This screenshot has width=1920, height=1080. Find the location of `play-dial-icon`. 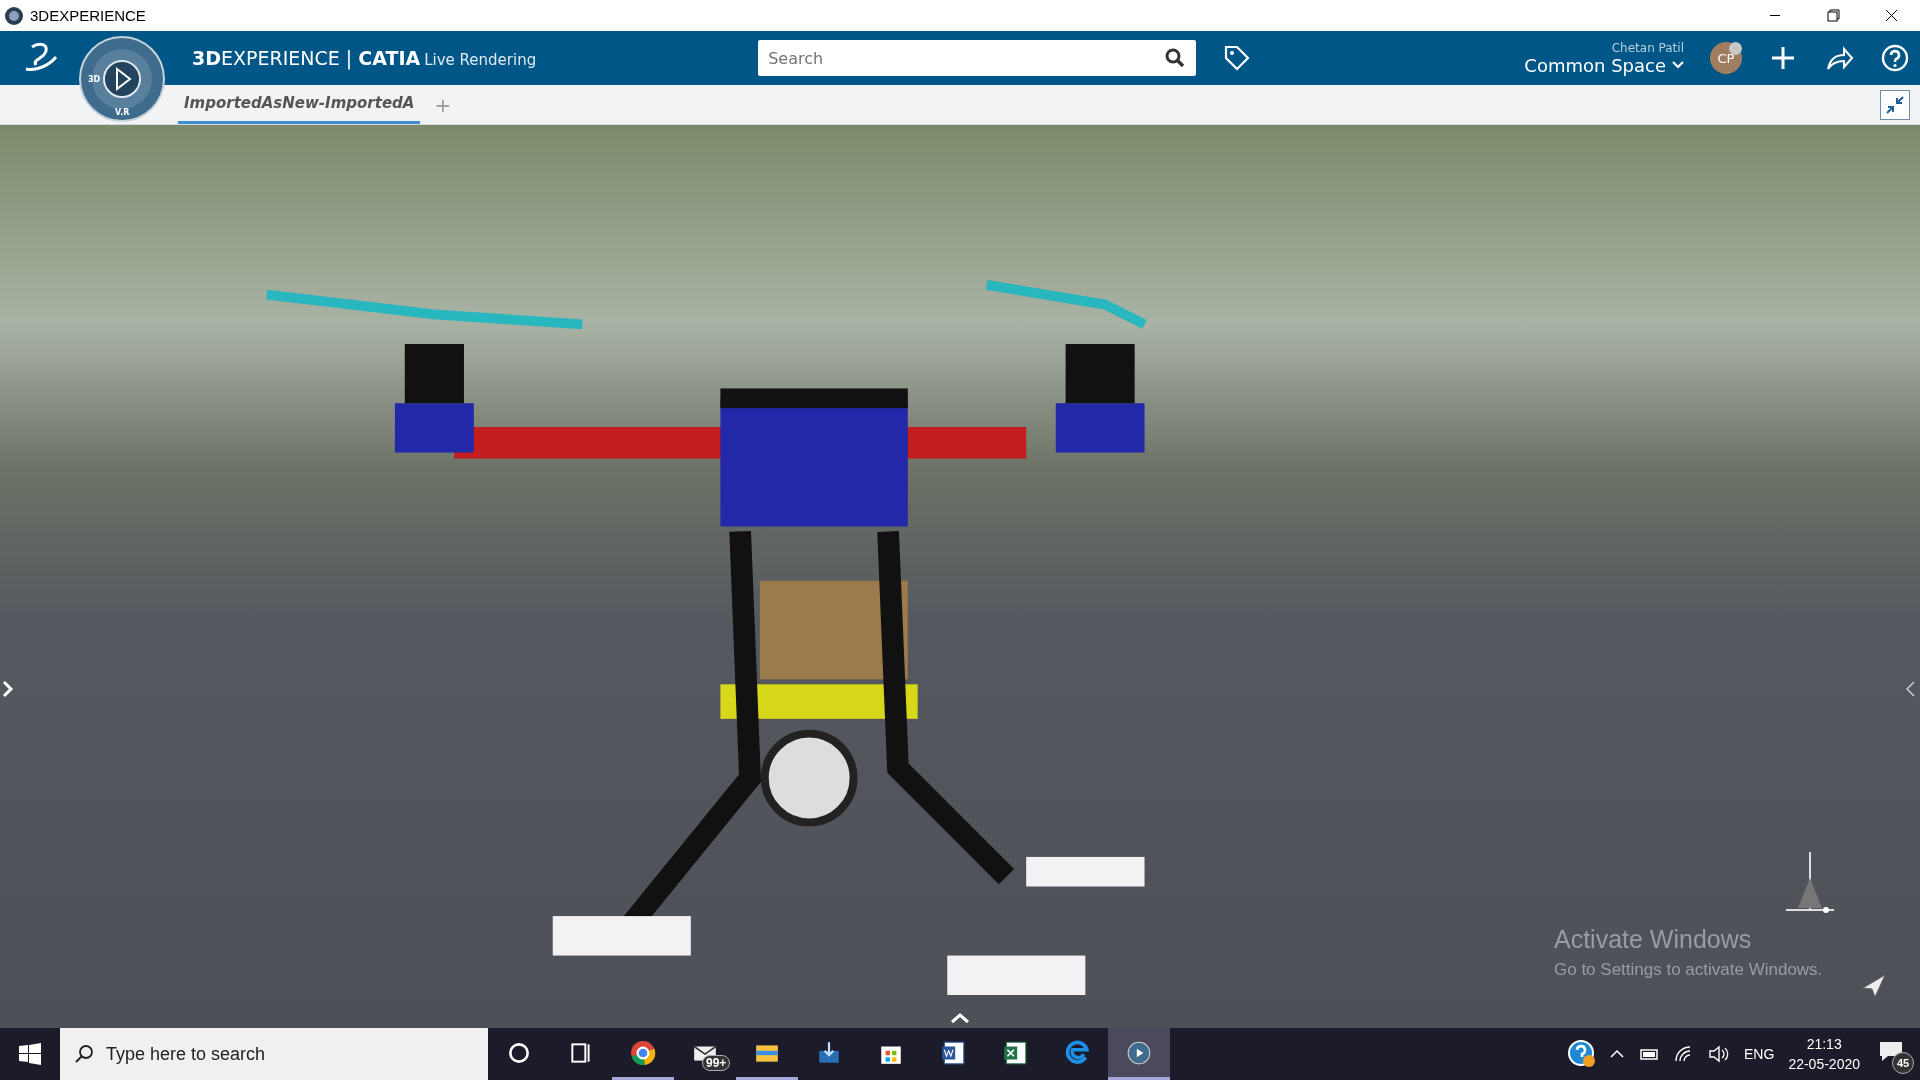

play-dial-icon is located at coordinates (1139, 1052).